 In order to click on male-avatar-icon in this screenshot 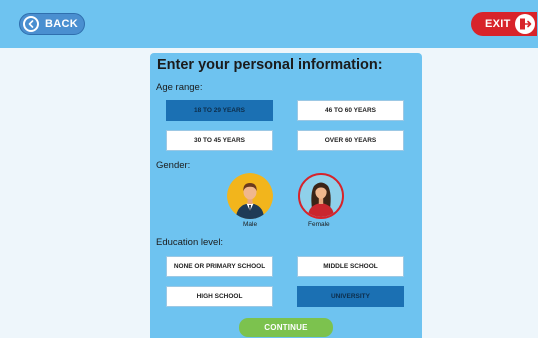, I will do `click(250, 196)`.